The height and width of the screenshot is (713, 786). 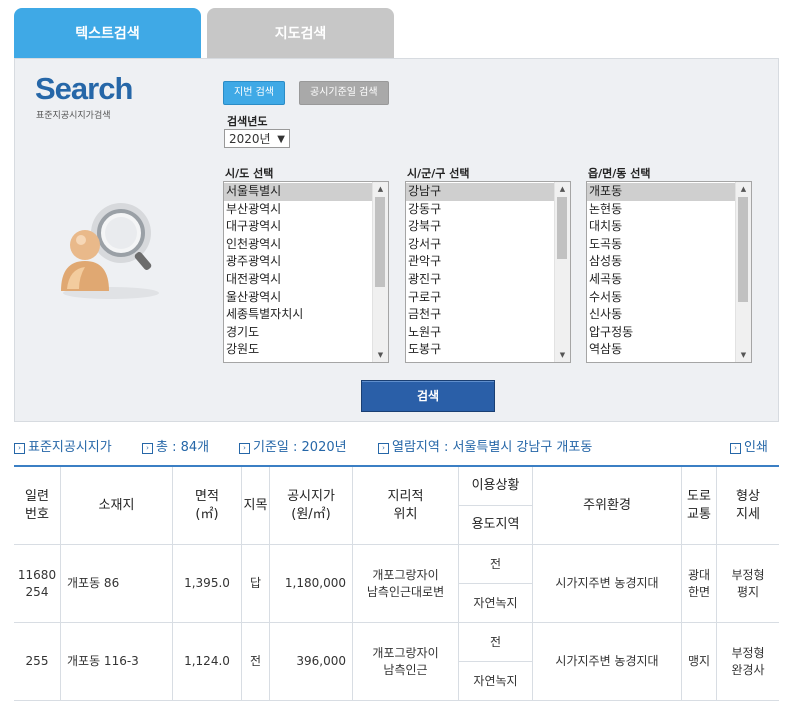 What do you see at coordinates (300, 447) in the screenshot?
I see `info-date-text: 기준일 : 2020년` at bounding box center [300, 447].